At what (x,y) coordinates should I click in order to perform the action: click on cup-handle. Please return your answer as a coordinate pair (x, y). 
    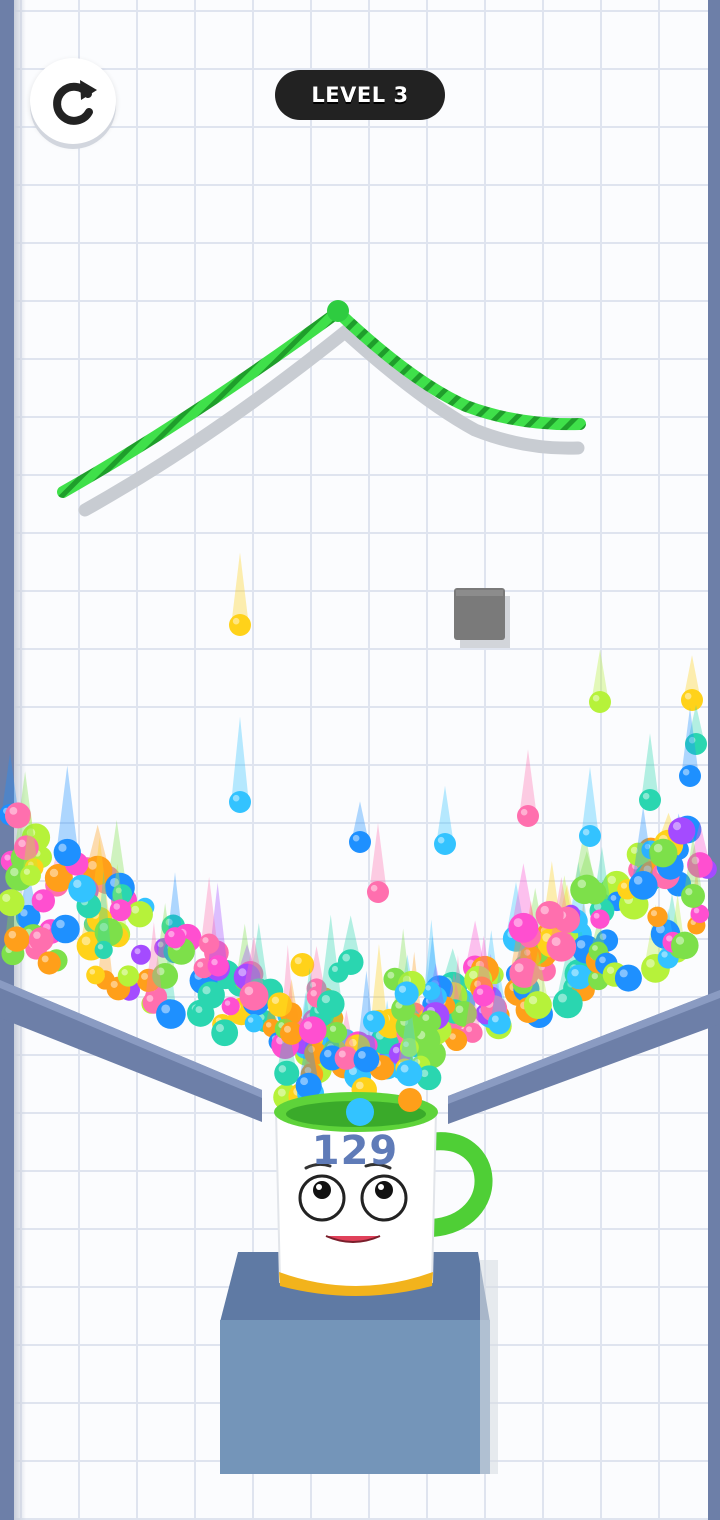
    Looking at the image, I should click on (457, 1184).